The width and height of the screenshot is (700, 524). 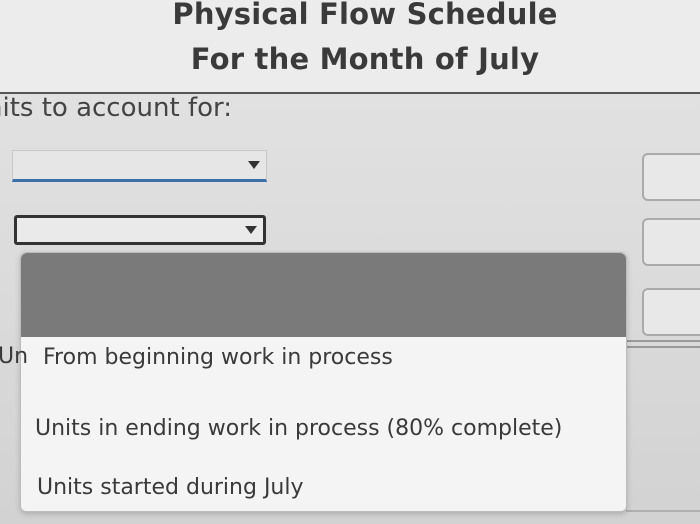 I want to click on dropdown-option: From beginning work in process, so click(x=218, y=357).